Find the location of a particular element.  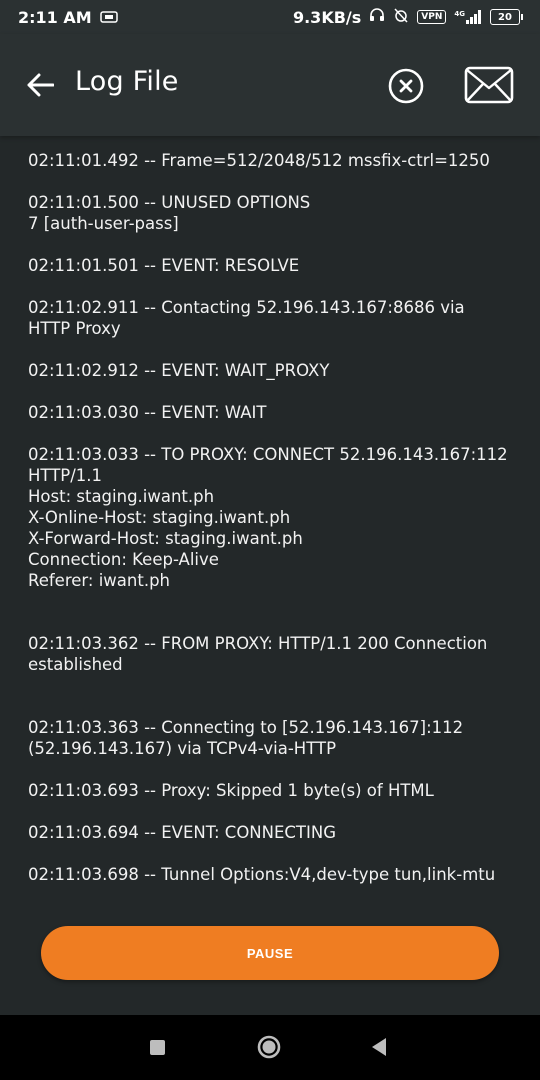

system-nav-bar is located at coordinates (270, 1047).